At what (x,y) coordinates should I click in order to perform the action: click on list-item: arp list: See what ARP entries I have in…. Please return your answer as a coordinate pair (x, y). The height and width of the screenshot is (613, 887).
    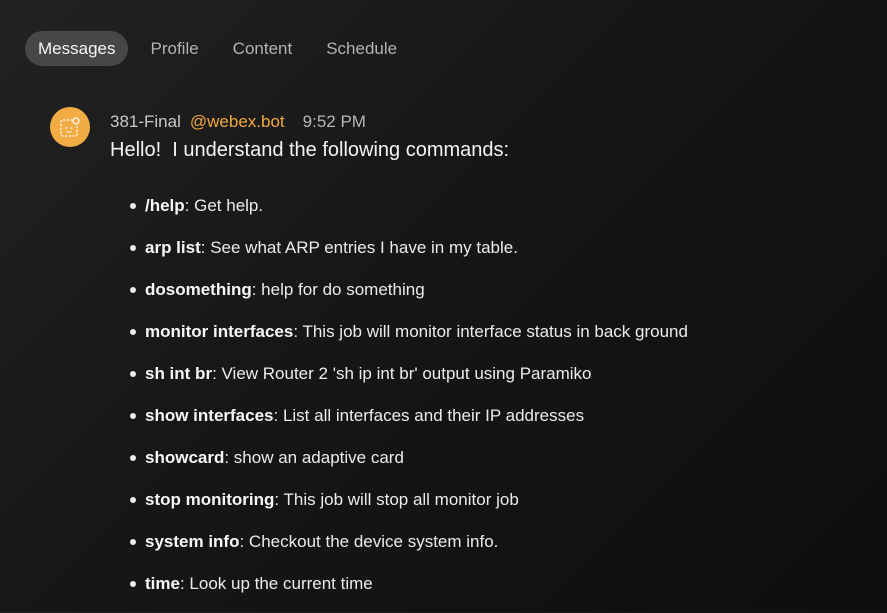
    Looking at the image, I should click on (408, 256).